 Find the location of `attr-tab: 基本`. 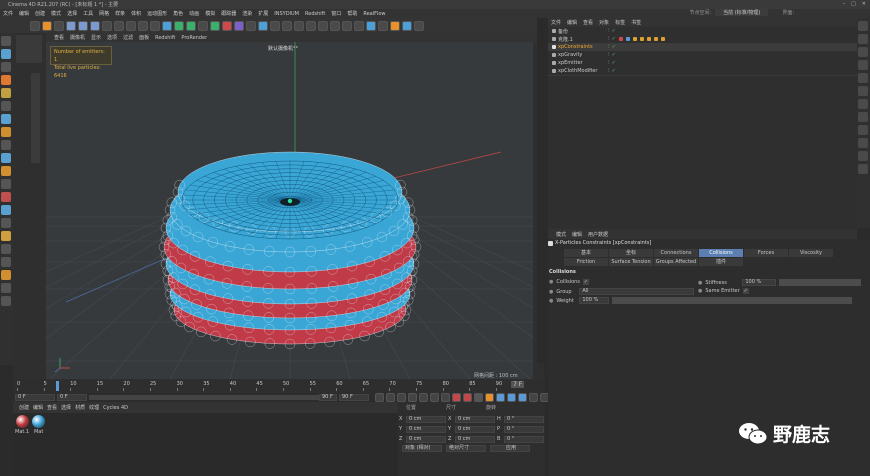

attr-tab: 基本 is located at coordinates (586, 253).